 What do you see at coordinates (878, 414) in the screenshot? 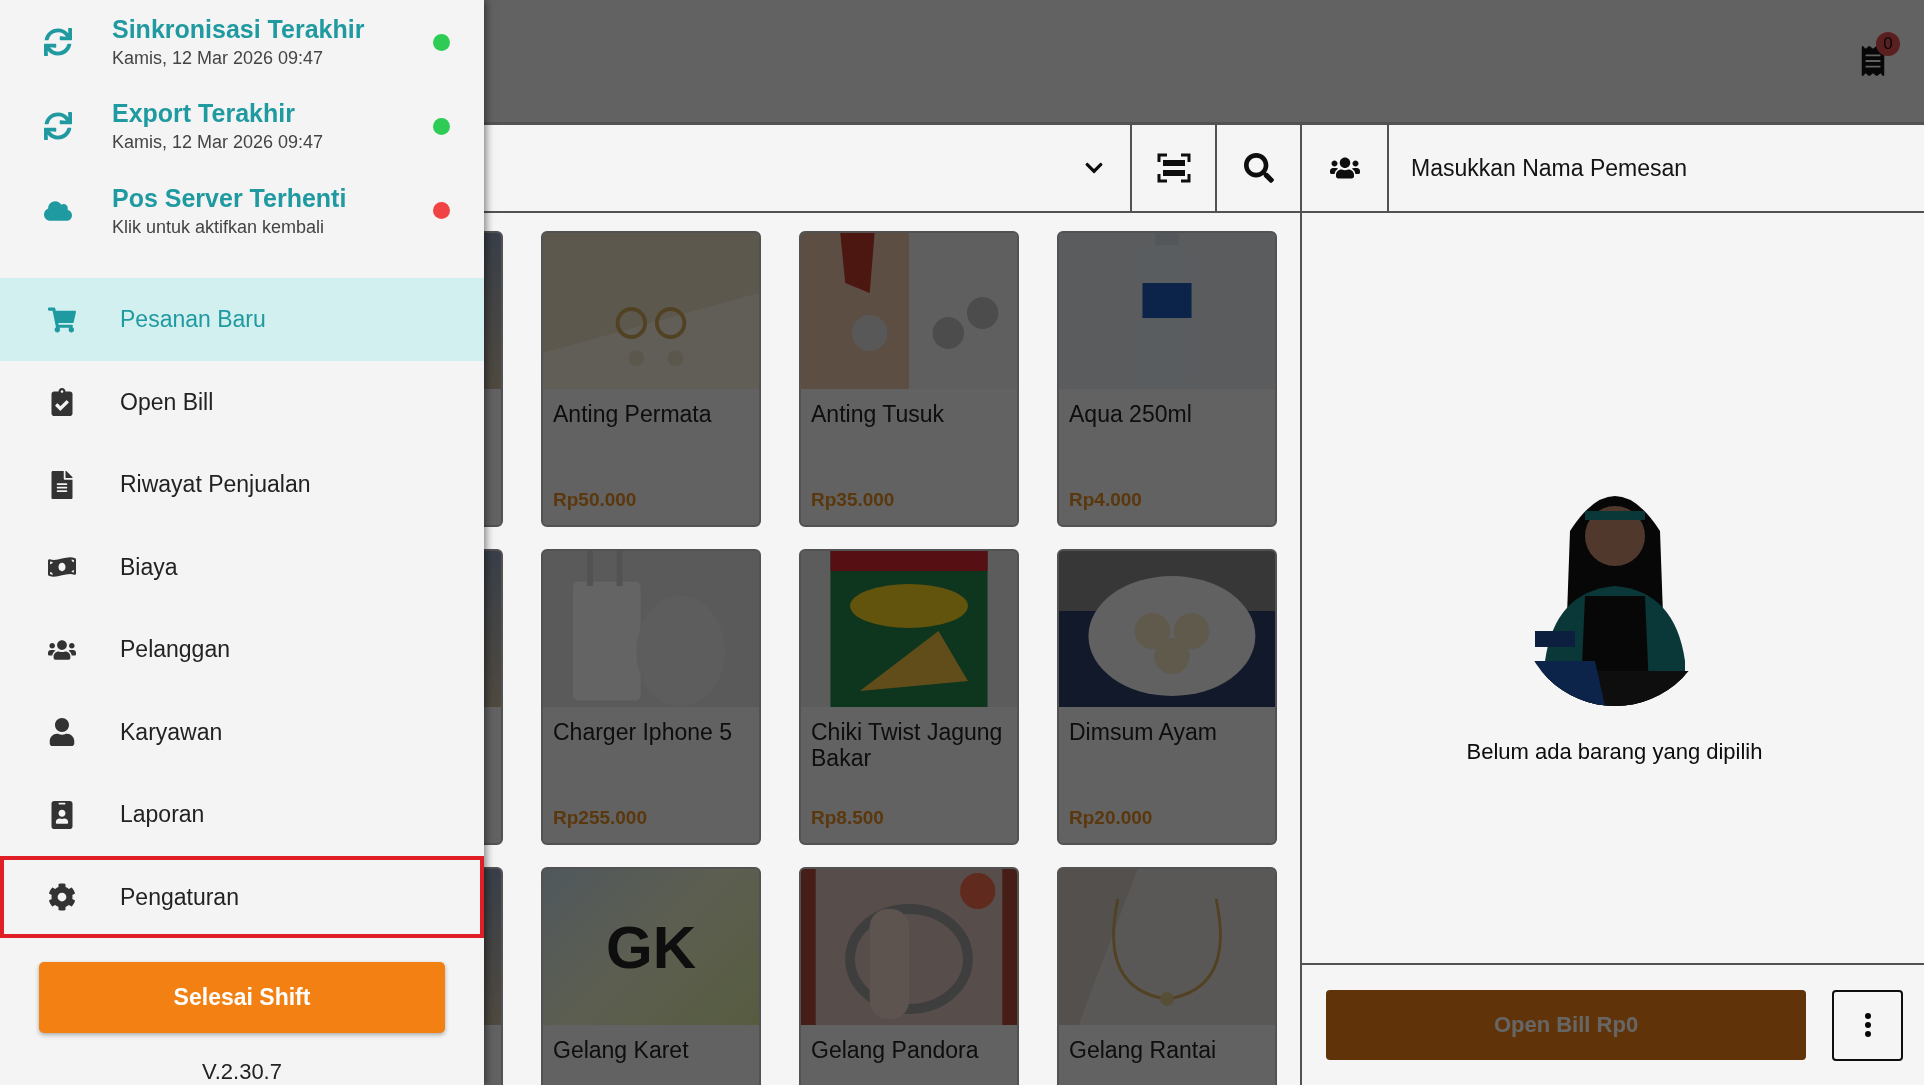
I see `product-name: Anting Tusuk` at bounding box center [878, 414].